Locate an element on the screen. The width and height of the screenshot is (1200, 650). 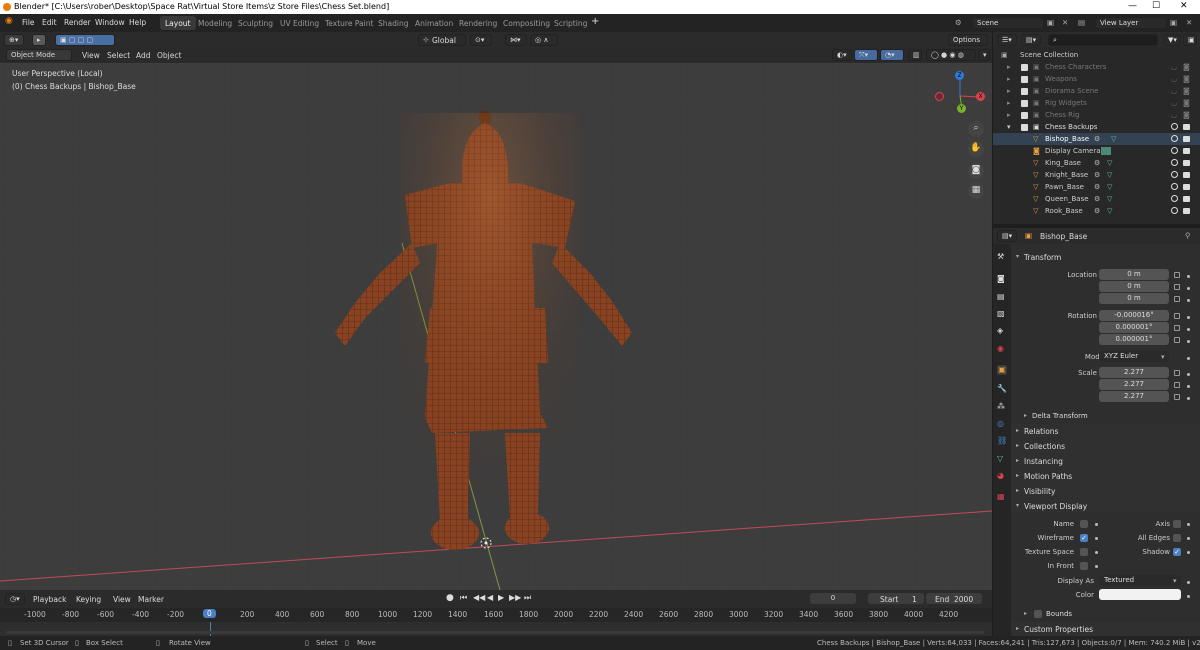
motion-paths-panel-header: ▸ Motion Paths is located at coordinates (1105, 476).